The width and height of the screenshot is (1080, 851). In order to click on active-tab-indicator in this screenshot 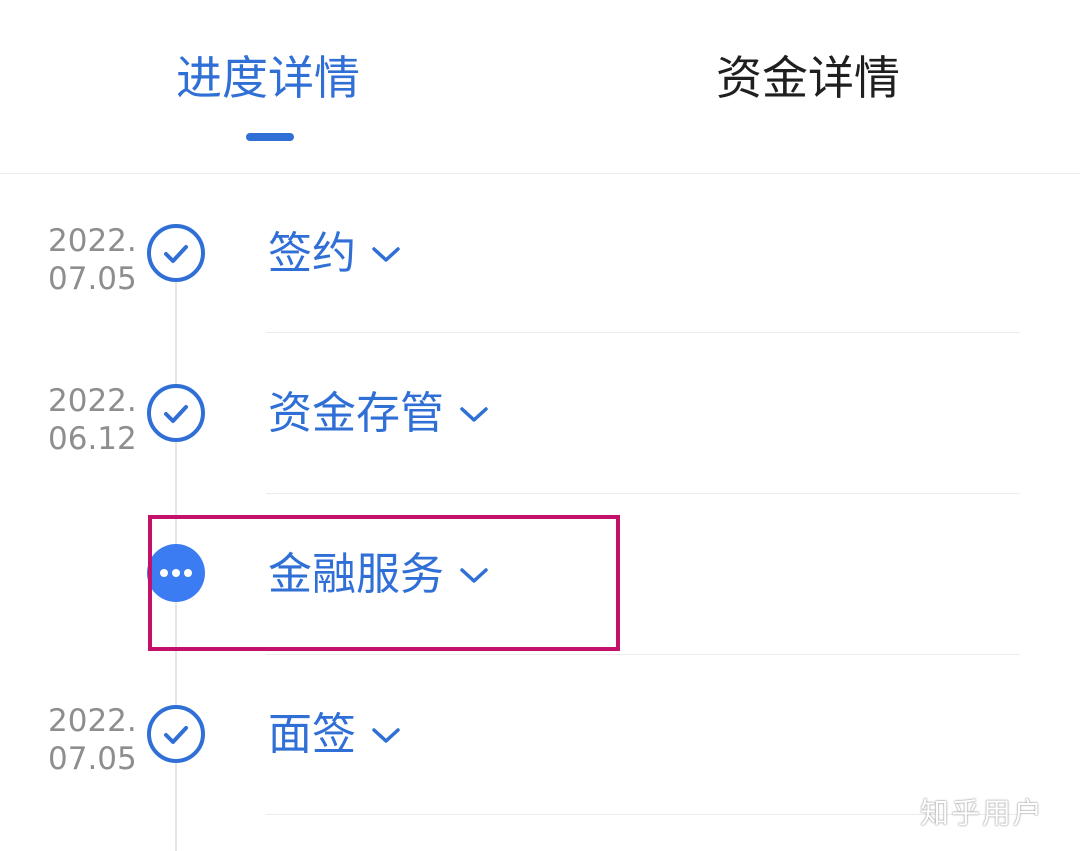, I will do `click(270, 137)`.